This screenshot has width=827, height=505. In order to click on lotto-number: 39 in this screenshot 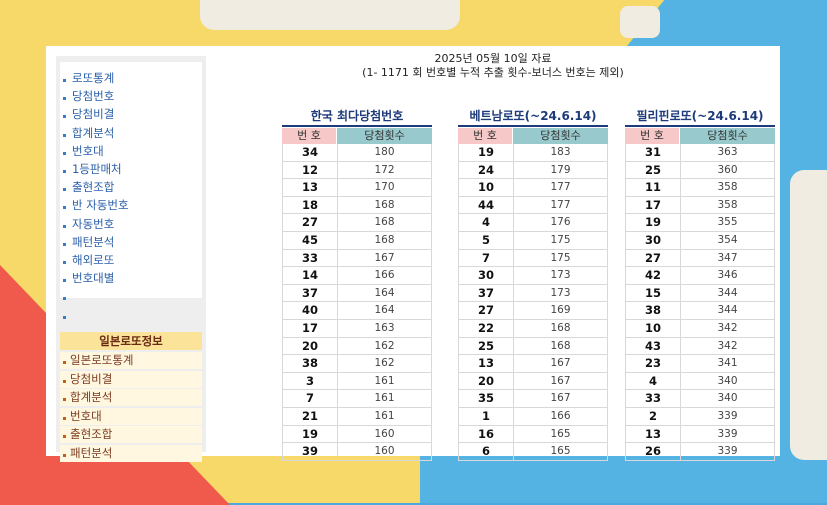, I will do `click(309, 451)`.